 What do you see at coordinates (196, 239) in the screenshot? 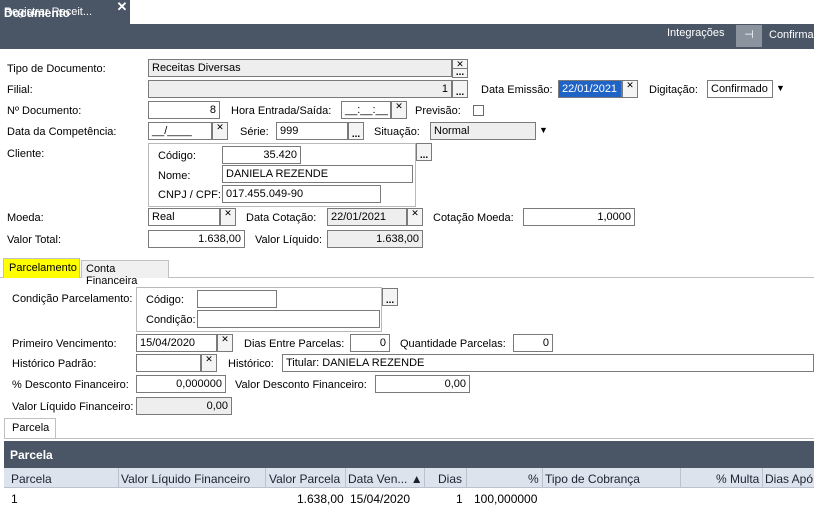
I see `valor-total-field: 1.638,00` at bounding box center [196, 239].